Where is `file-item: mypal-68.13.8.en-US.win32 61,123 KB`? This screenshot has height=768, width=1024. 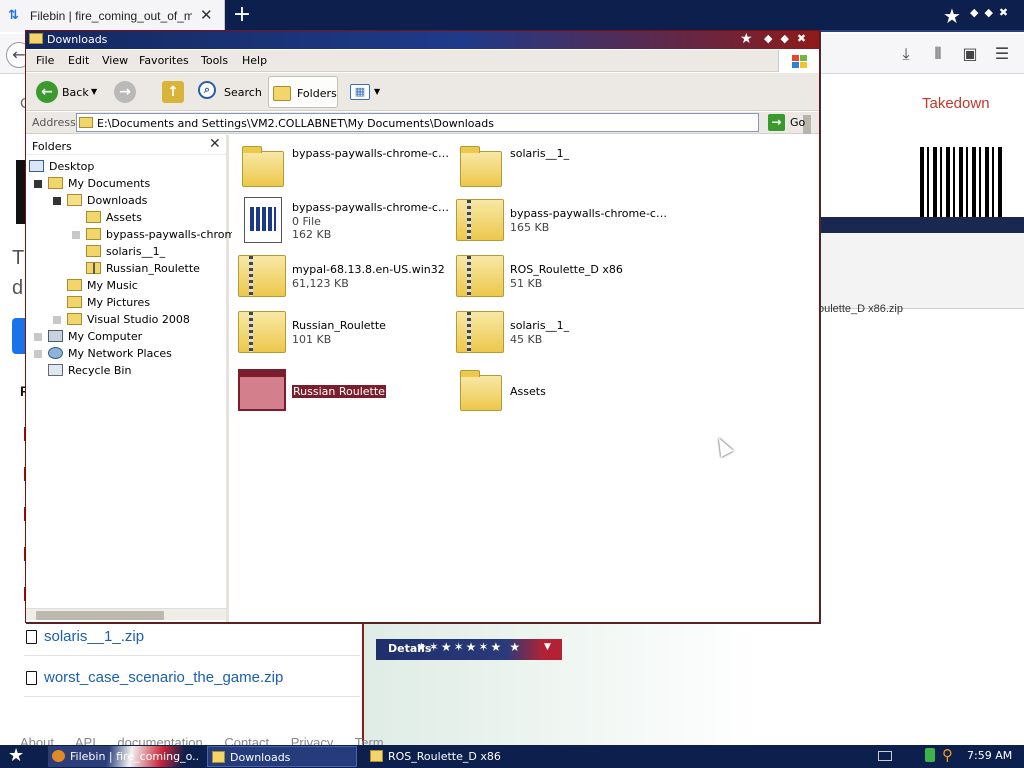
file-item: mypal-68.13.8.en-US.win32 61,123 KB is located at coordinates (342, 277).